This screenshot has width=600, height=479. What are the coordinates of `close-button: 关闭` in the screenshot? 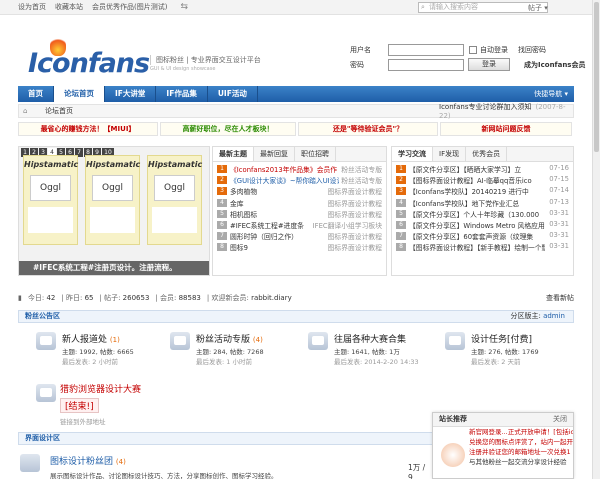 It's located at (560, 419).